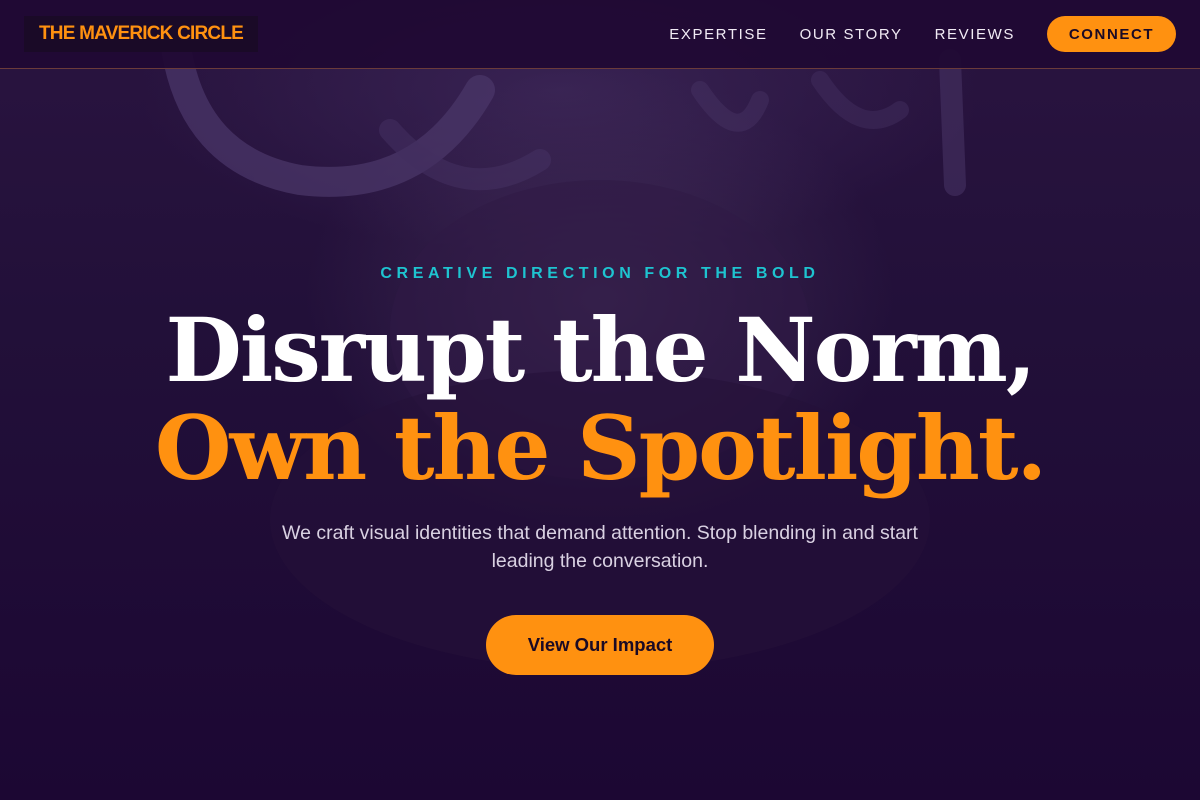 This screenshot has width=1200, height=800. Describe the element at coordinates (600, 645) in the screenshot. I see `view-our-impact-button: View Our Impact` at that location.